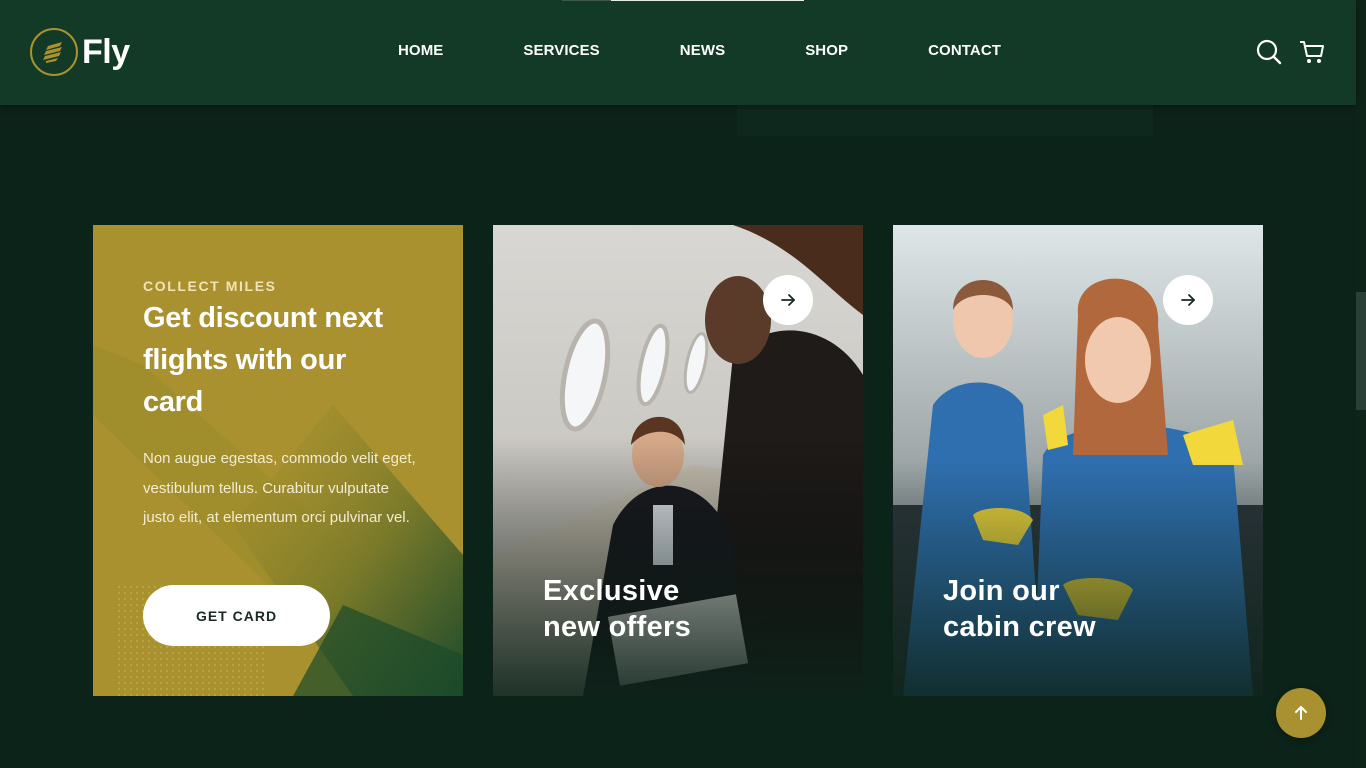 This screenshot has width=1366, height=768. What do you see at coordinates (611, 591) in the screenshot?
I see `offers-title-line1: Exclusive` at bounding box center [611, 591].